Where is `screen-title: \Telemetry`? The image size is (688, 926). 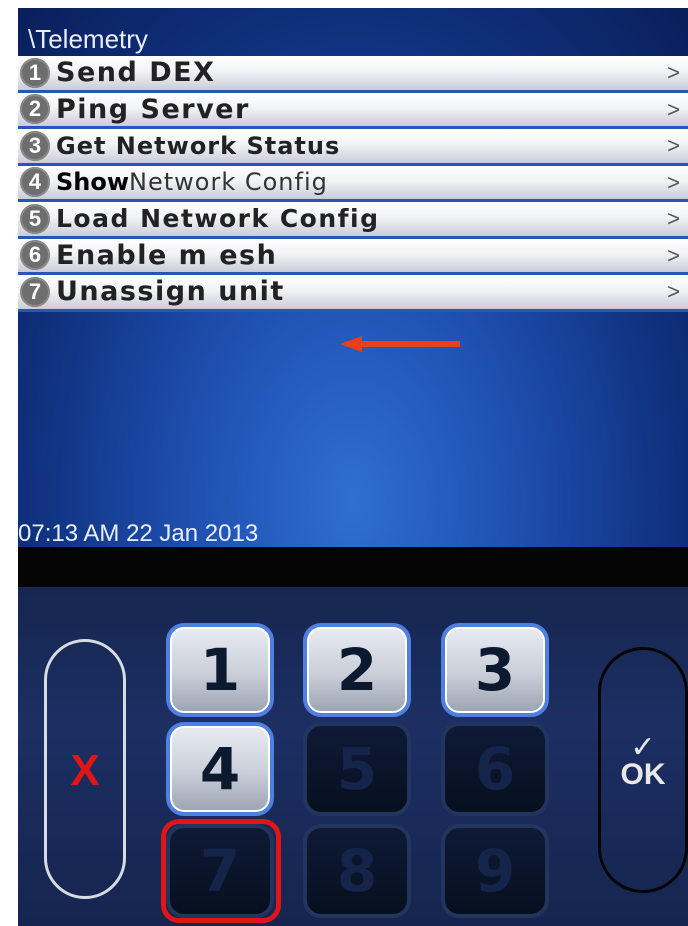
screen-title: \Telemetry is located at coordinates (88, 39).